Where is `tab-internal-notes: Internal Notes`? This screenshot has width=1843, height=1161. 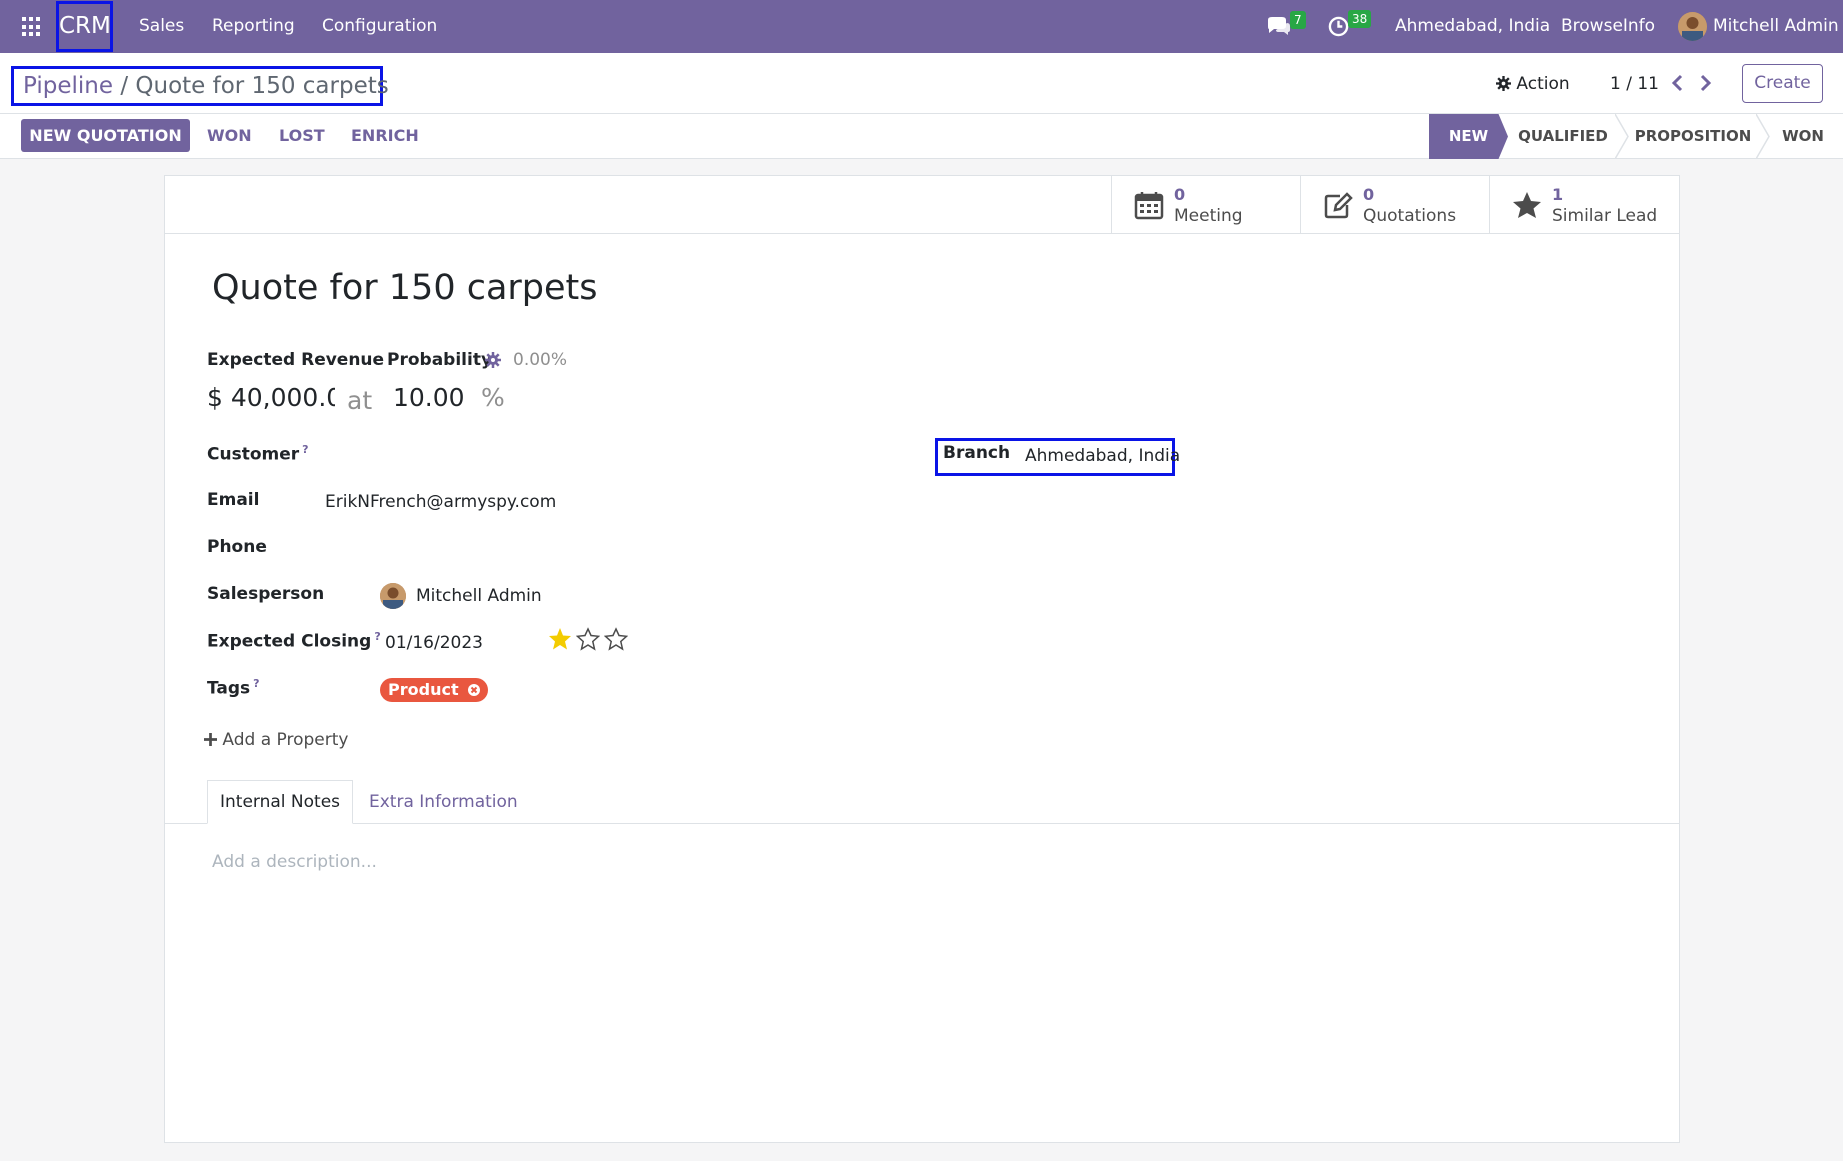 tab-internal-notes: Internal Notes is located at coordinates (280, 802).